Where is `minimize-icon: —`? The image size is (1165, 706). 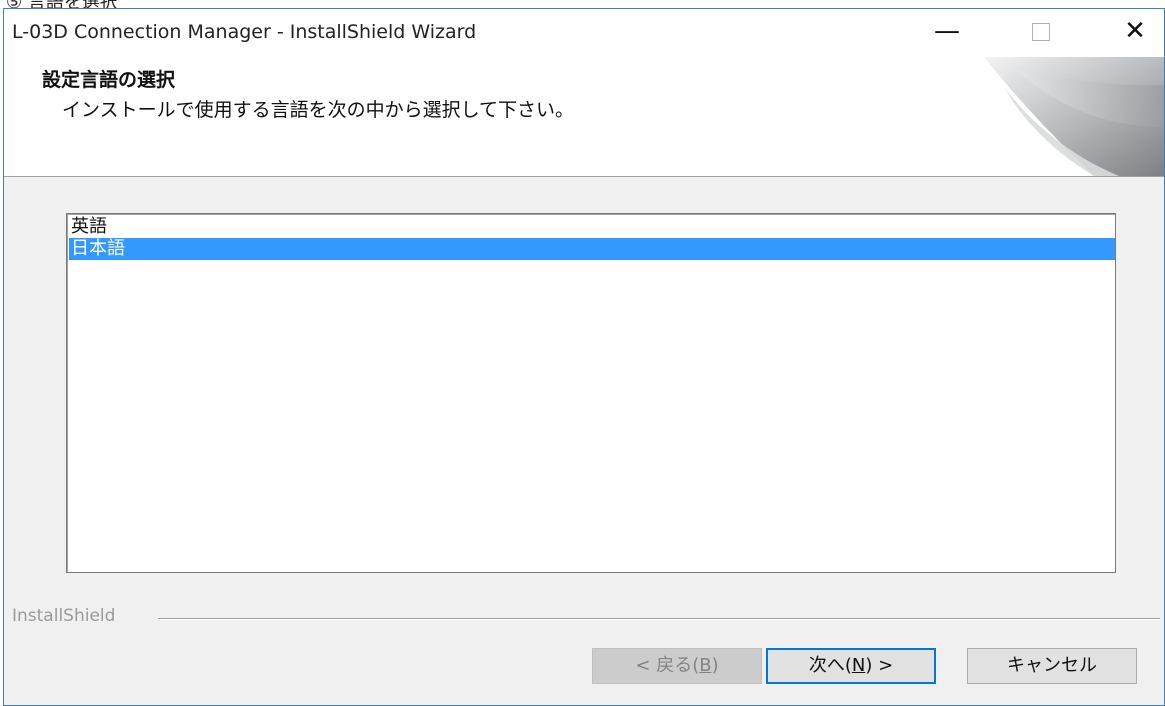
minimize-icon: — is located at coordinates (947, 31).